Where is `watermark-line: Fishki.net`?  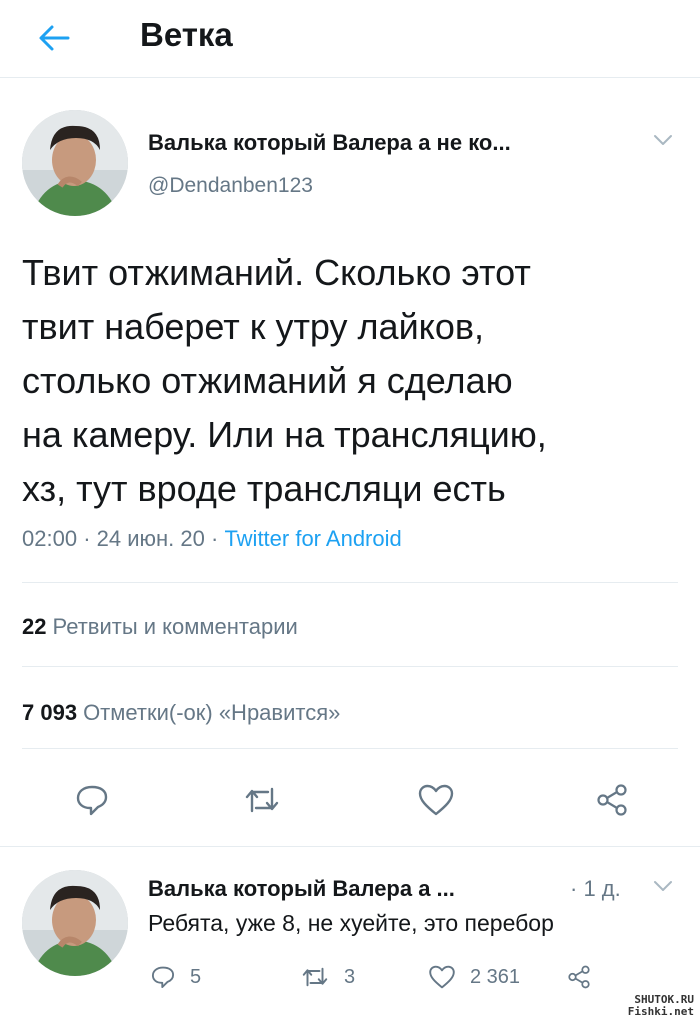
watermark-line: Fishki.net is located at coordinates (660, 1011).